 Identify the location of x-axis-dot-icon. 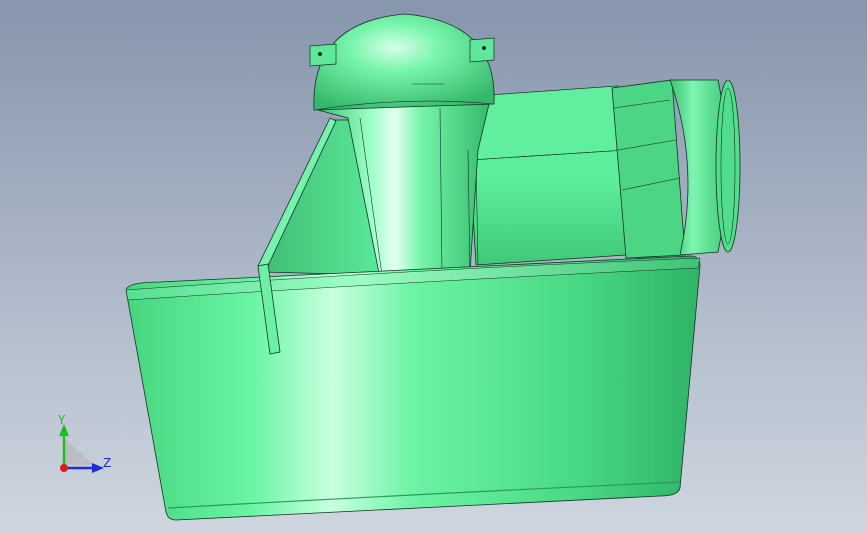
(64, 468).